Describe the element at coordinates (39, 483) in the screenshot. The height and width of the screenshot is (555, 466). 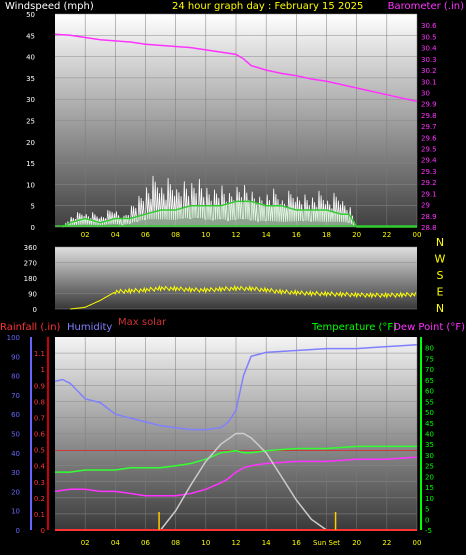
I see `rainfall-tick-label: 0.3` at that location.